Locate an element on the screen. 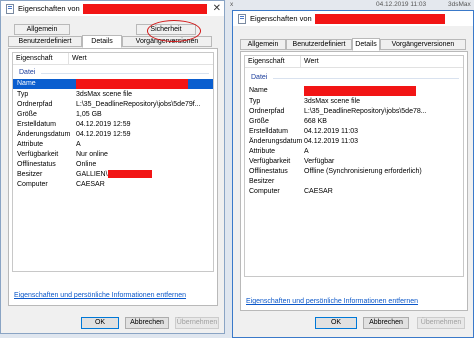  group-header: Datei is located at coordinates (259, 77).